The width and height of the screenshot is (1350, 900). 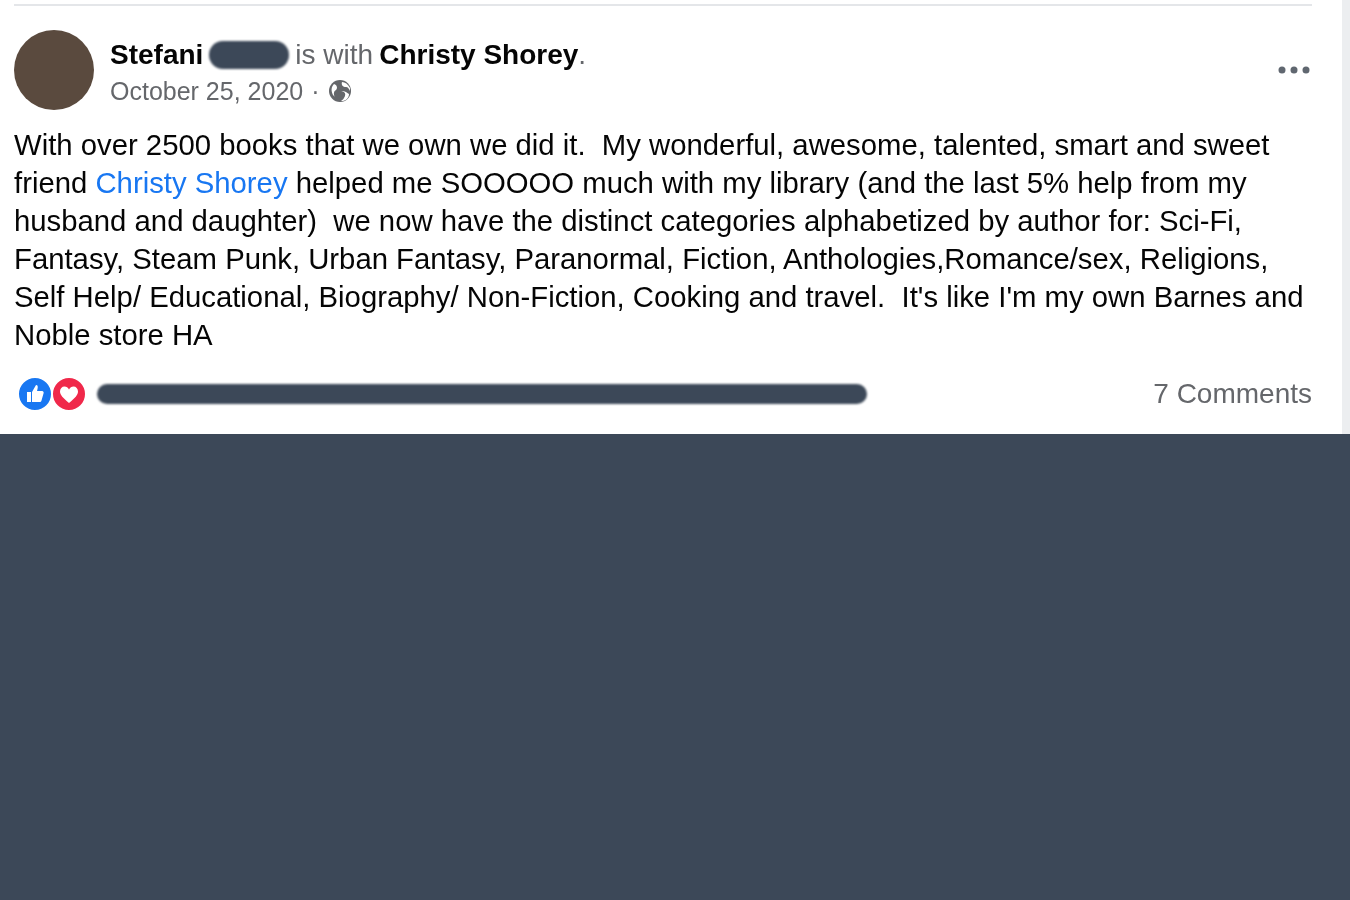 What do you see at coordinates (35, 394) in the screenshot?
I see `thumbs-up-icon` at bounding box center [35, 394].